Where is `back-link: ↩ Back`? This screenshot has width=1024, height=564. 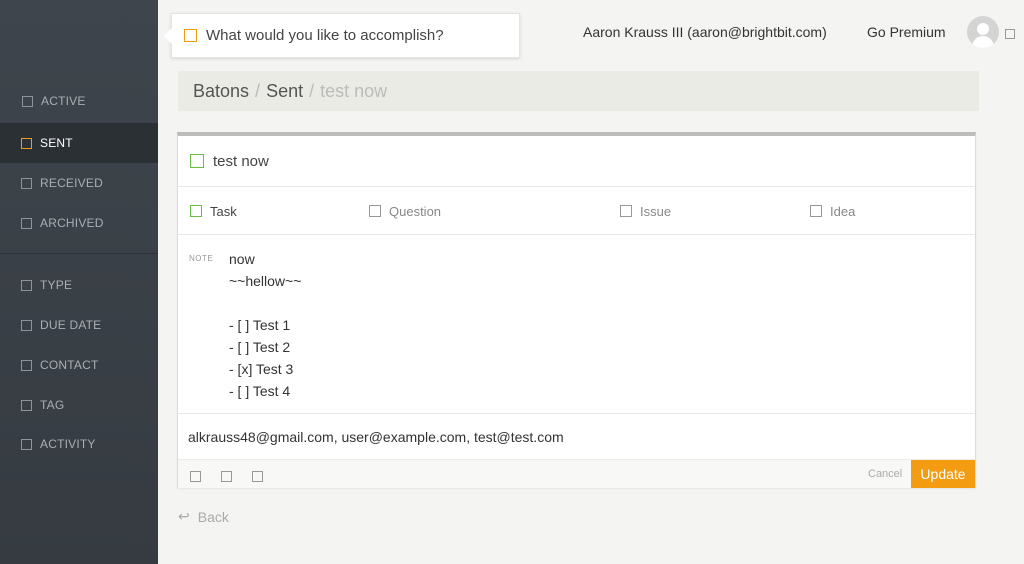
back-link: ↩ Back is located at coordinates (203, 516).